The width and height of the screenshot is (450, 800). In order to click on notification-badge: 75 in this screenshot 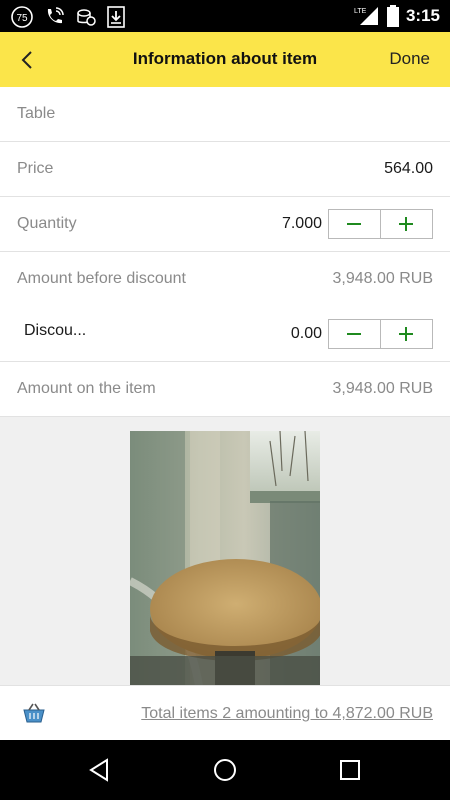, I will do `click(22, 18)`.